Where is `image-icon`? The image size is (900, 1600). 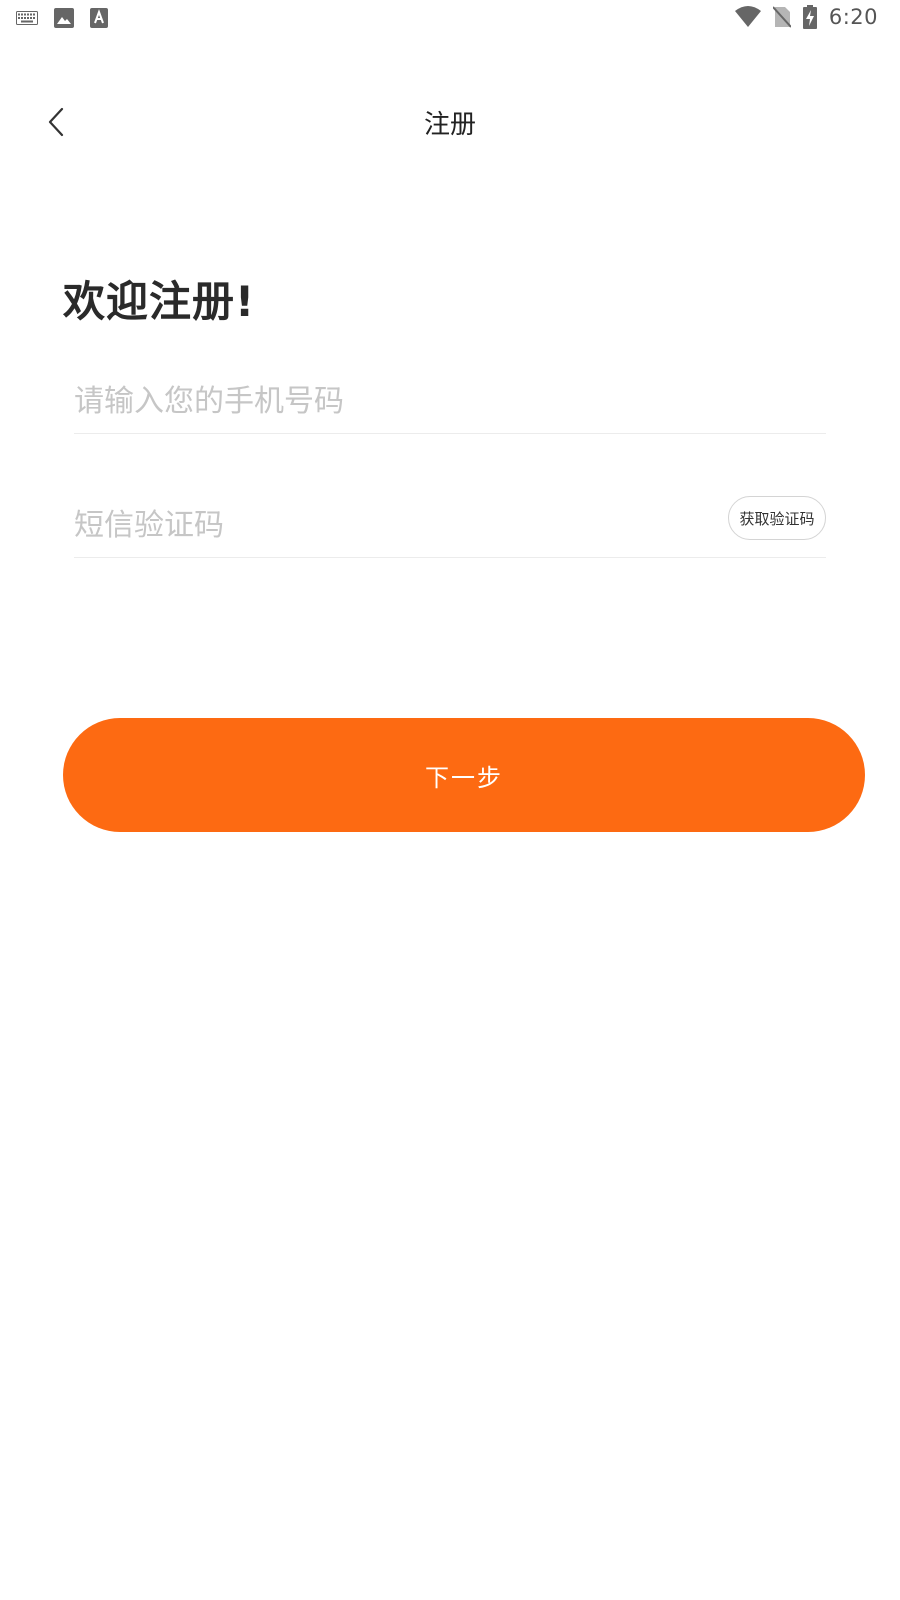
image-icon is located at coordinates (64, 18).